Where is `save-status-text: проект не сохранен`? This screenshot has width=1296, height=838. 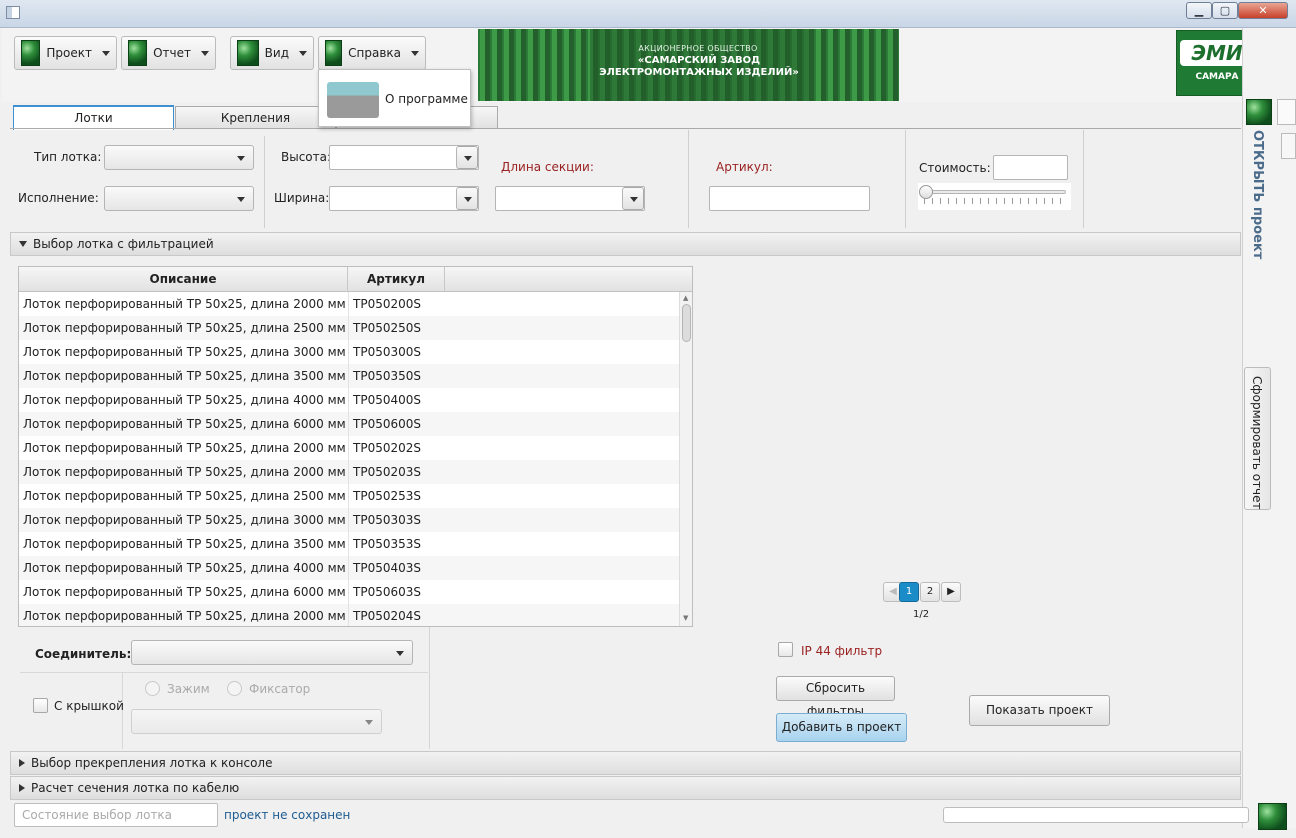 save-status-text: проект не сохранен is located at coordinates (287, 815).